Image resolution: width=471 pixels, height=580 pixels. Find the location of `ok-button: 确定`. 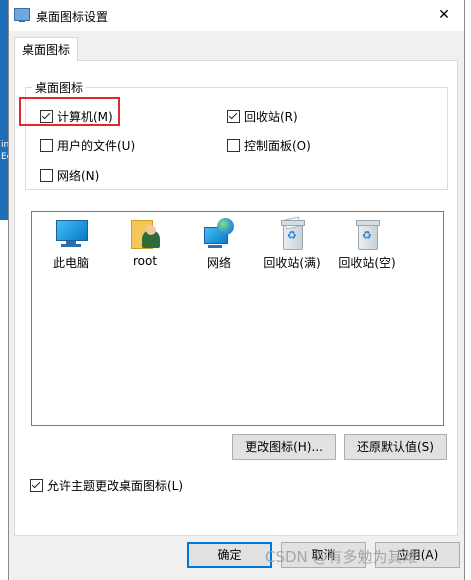

ok-button: 确定 is located at coordinates (229, 555).